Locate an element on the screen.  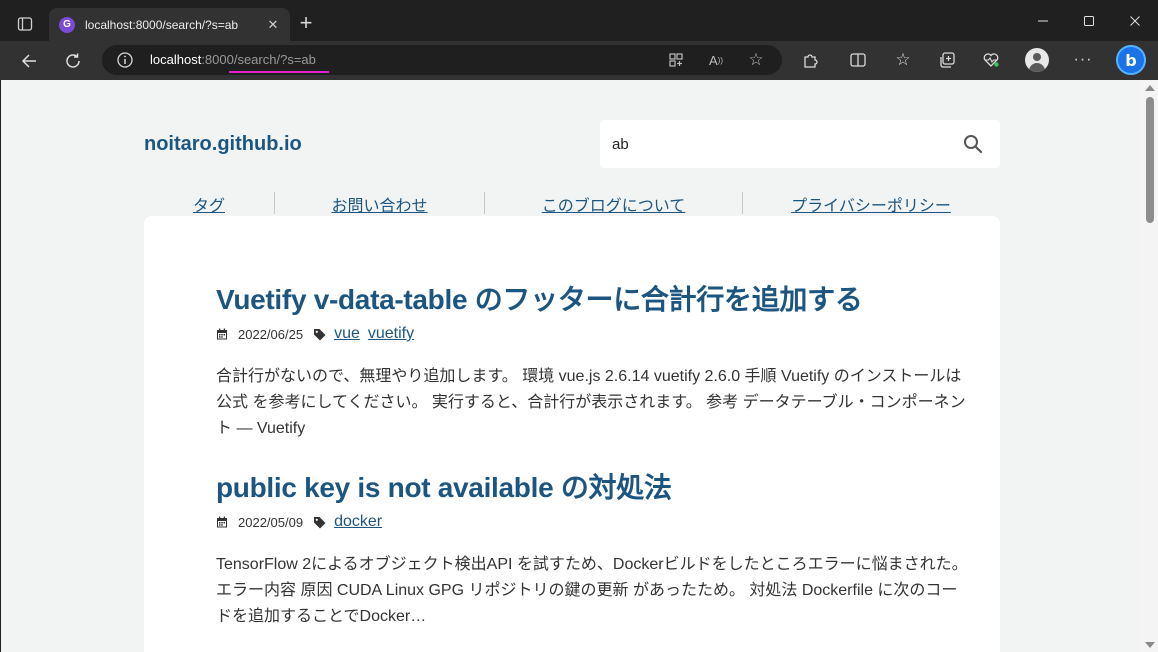
post-meta: 2022/06/25 vue vuetify is located at coordinates (596, 334).